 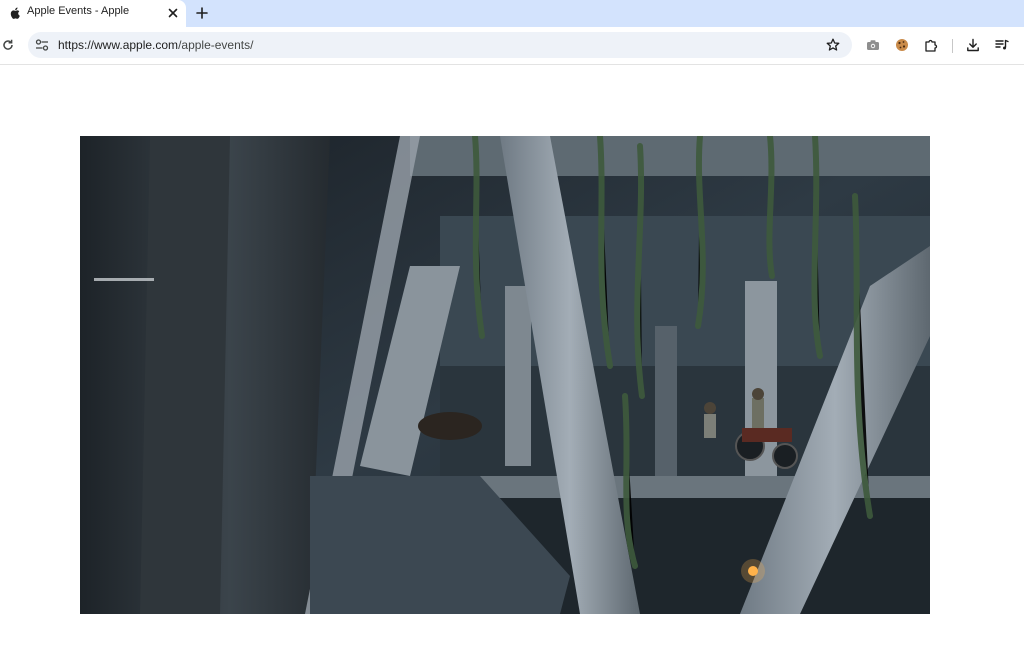 What do you see at coordinates (118, 45) in the screenshot?
I see `url-host: https://www.apple.com` at bounding box center [118, 45].